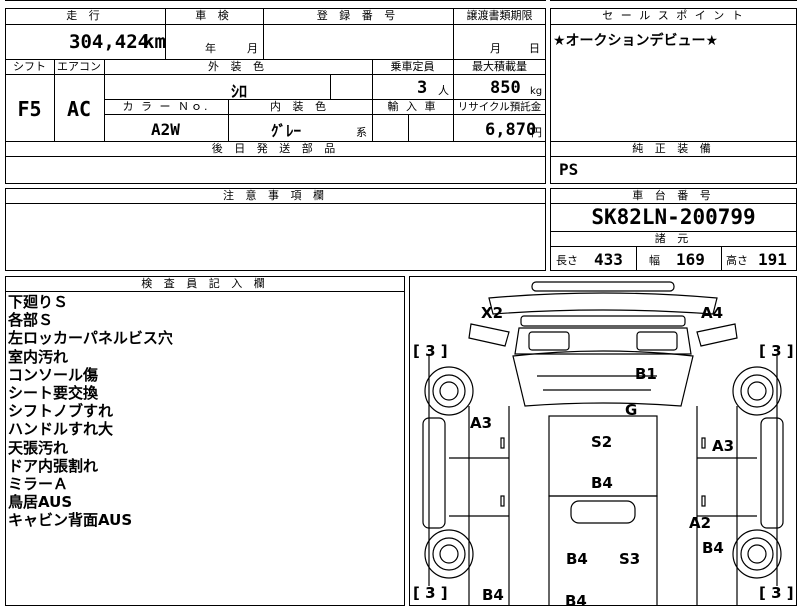 This screenshot has height=610, width=800. What do you see at coordinates (79, 109) in the screenshot?
I see `ac-value: AC` at bounding box center [79, 109].